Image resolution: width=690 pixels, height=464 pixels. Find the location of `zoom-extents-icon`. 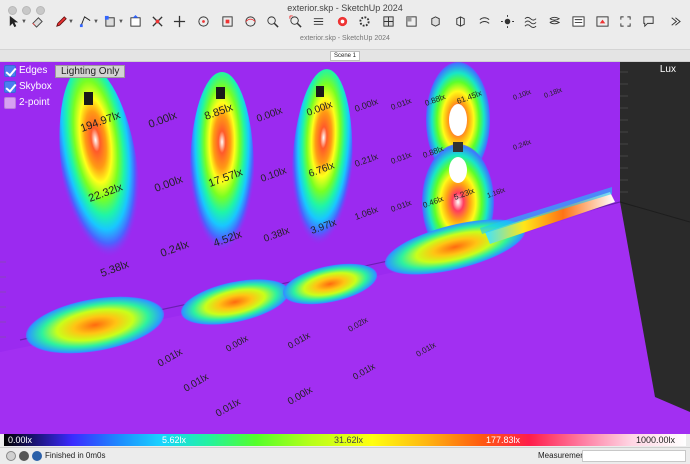

zoom-extents-icon is located at coordinates (295, 21).